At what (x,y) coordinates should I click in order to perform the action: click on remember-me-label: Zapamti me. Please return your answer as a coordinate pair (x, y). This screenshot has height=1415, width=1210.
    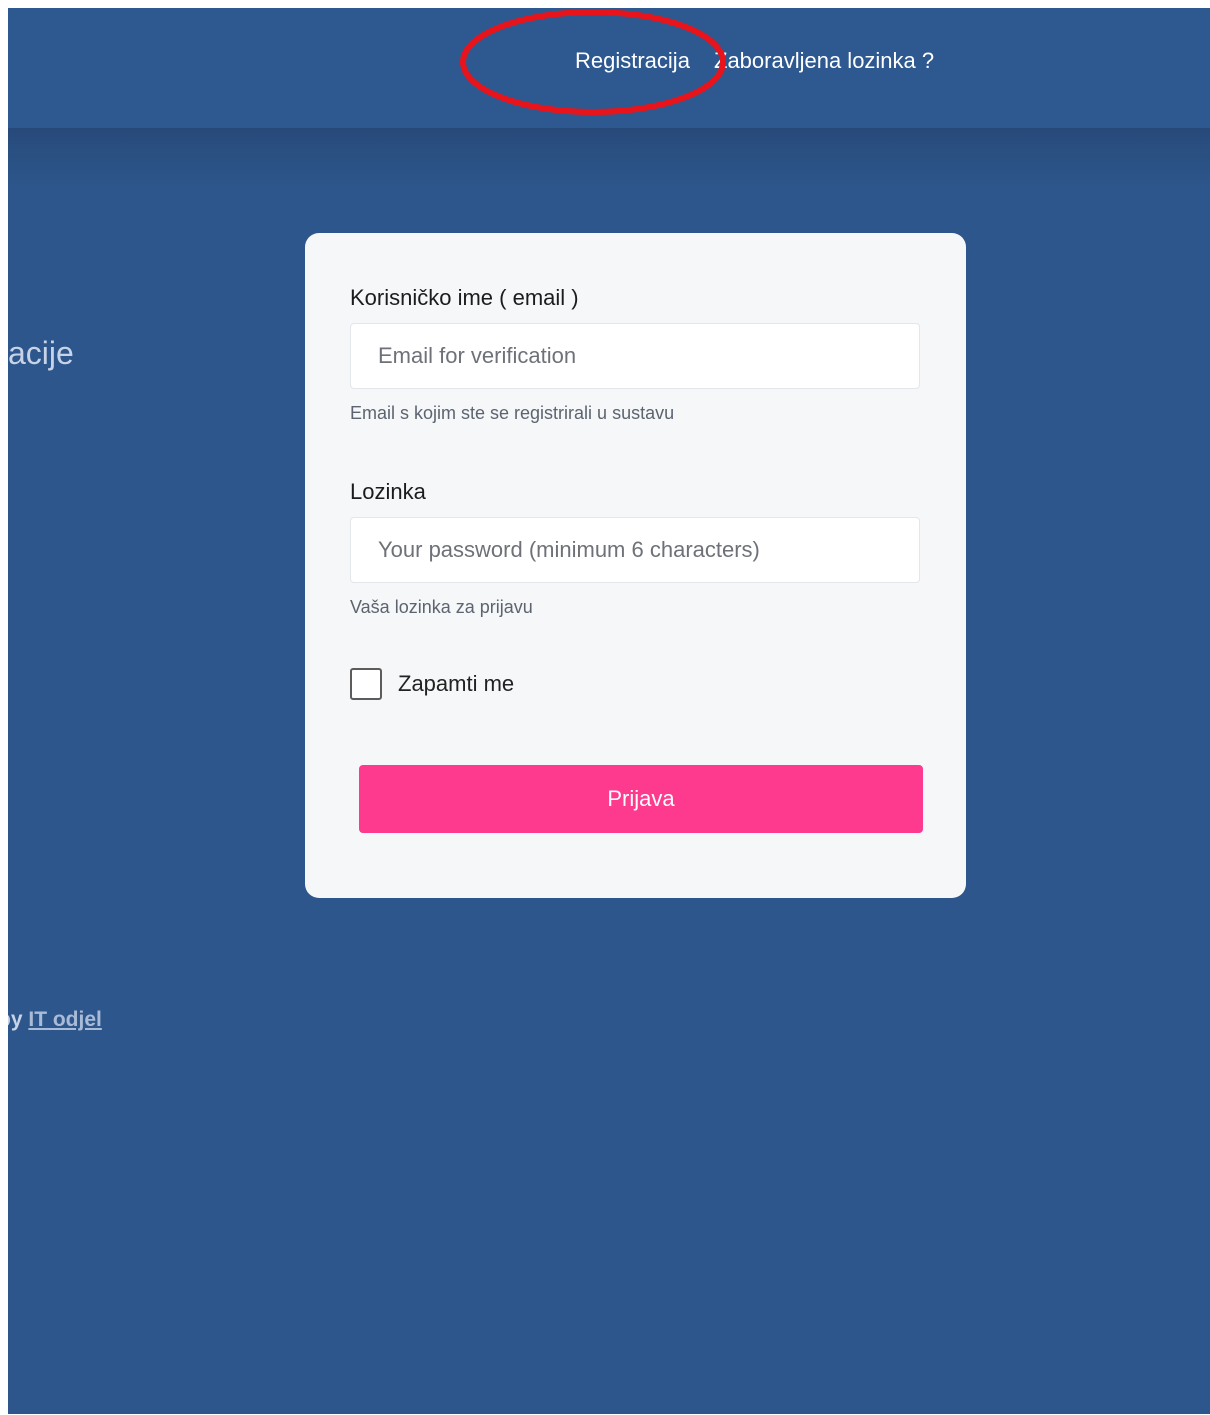
    Looking at the image, I should click on (456, 683).